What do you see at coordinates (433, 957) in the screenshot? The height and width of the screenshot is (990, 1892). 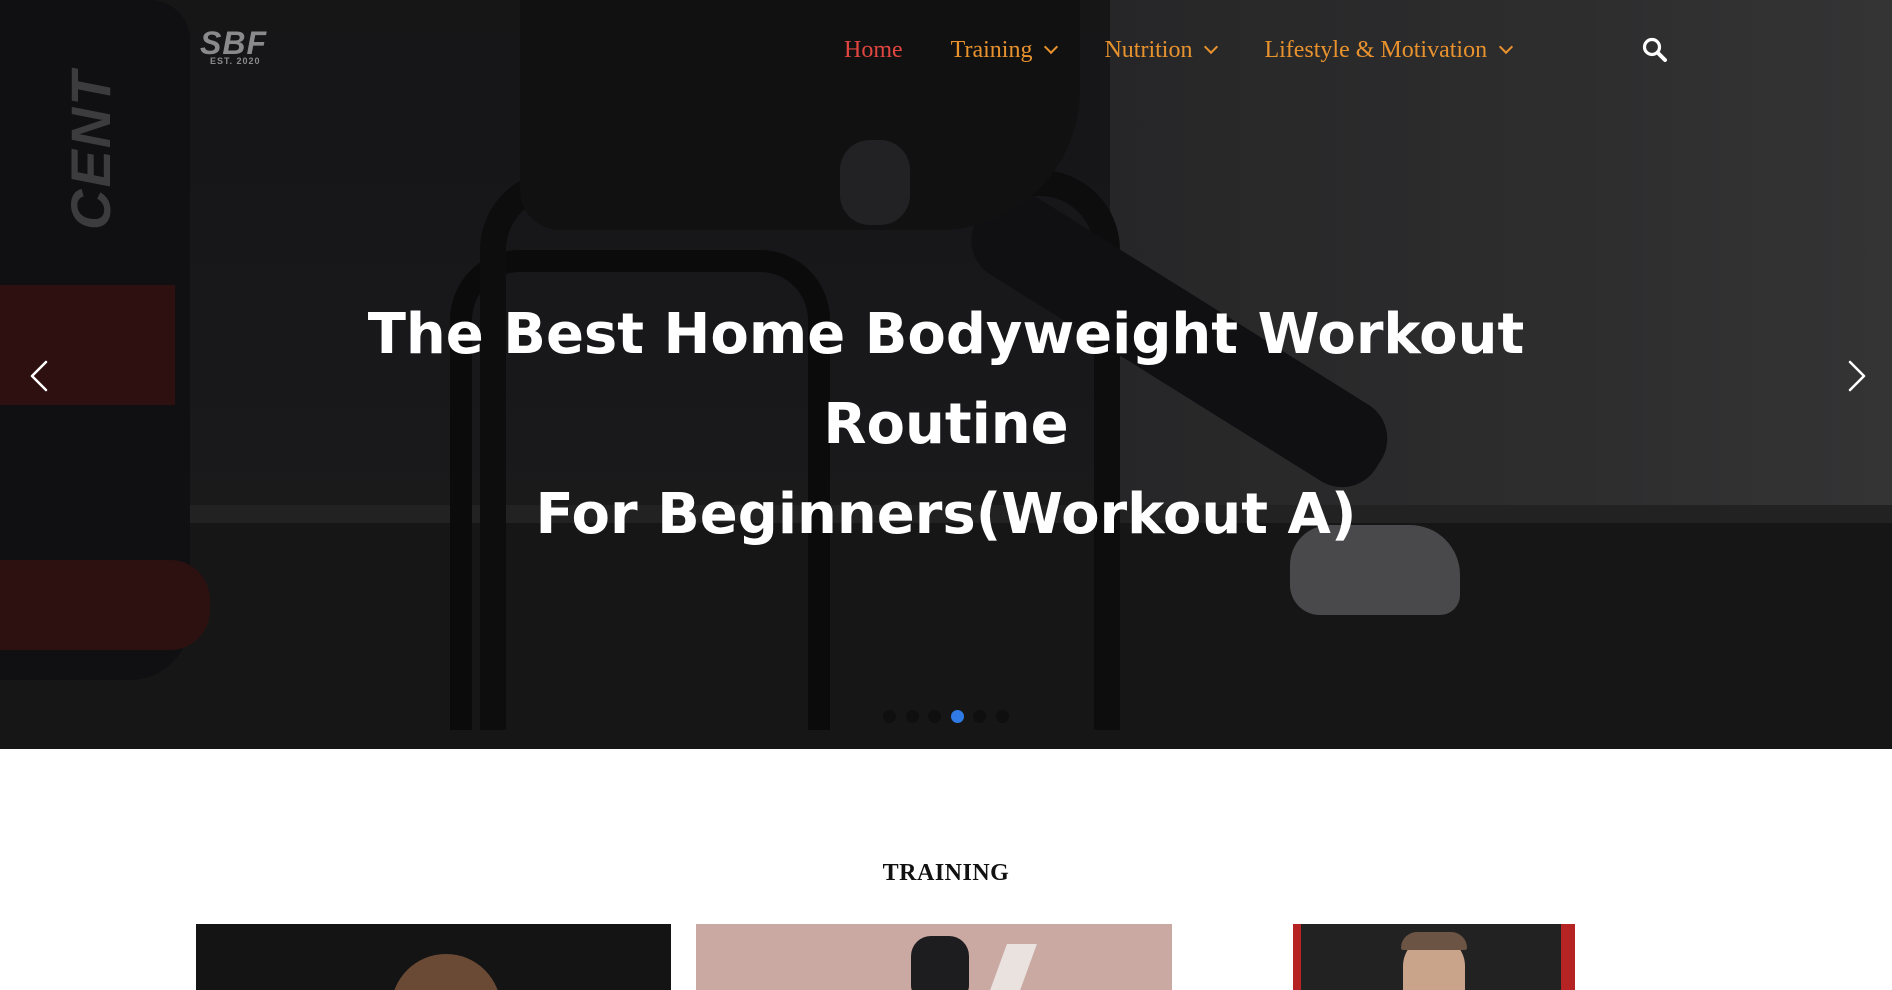 I see `training-card-1-image` at bounding box center [433, 957].